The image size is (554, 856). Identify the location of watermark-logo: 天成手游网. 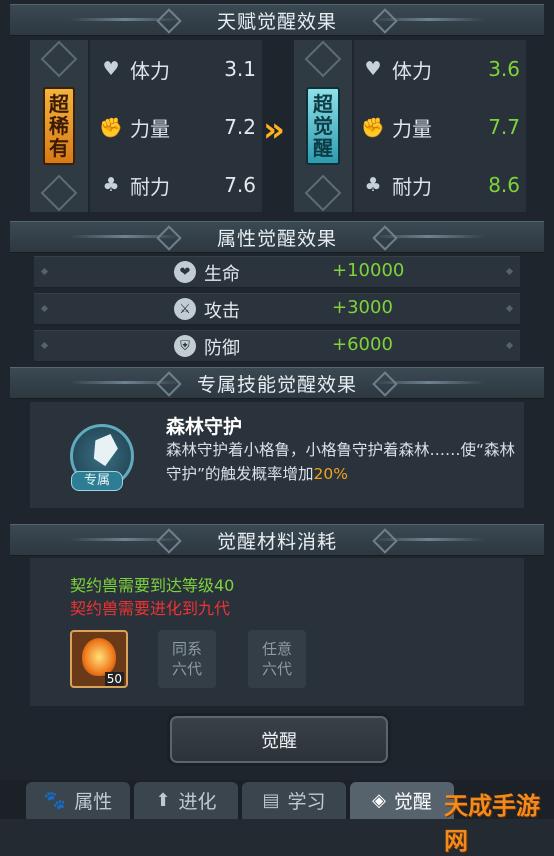
(492, 823).